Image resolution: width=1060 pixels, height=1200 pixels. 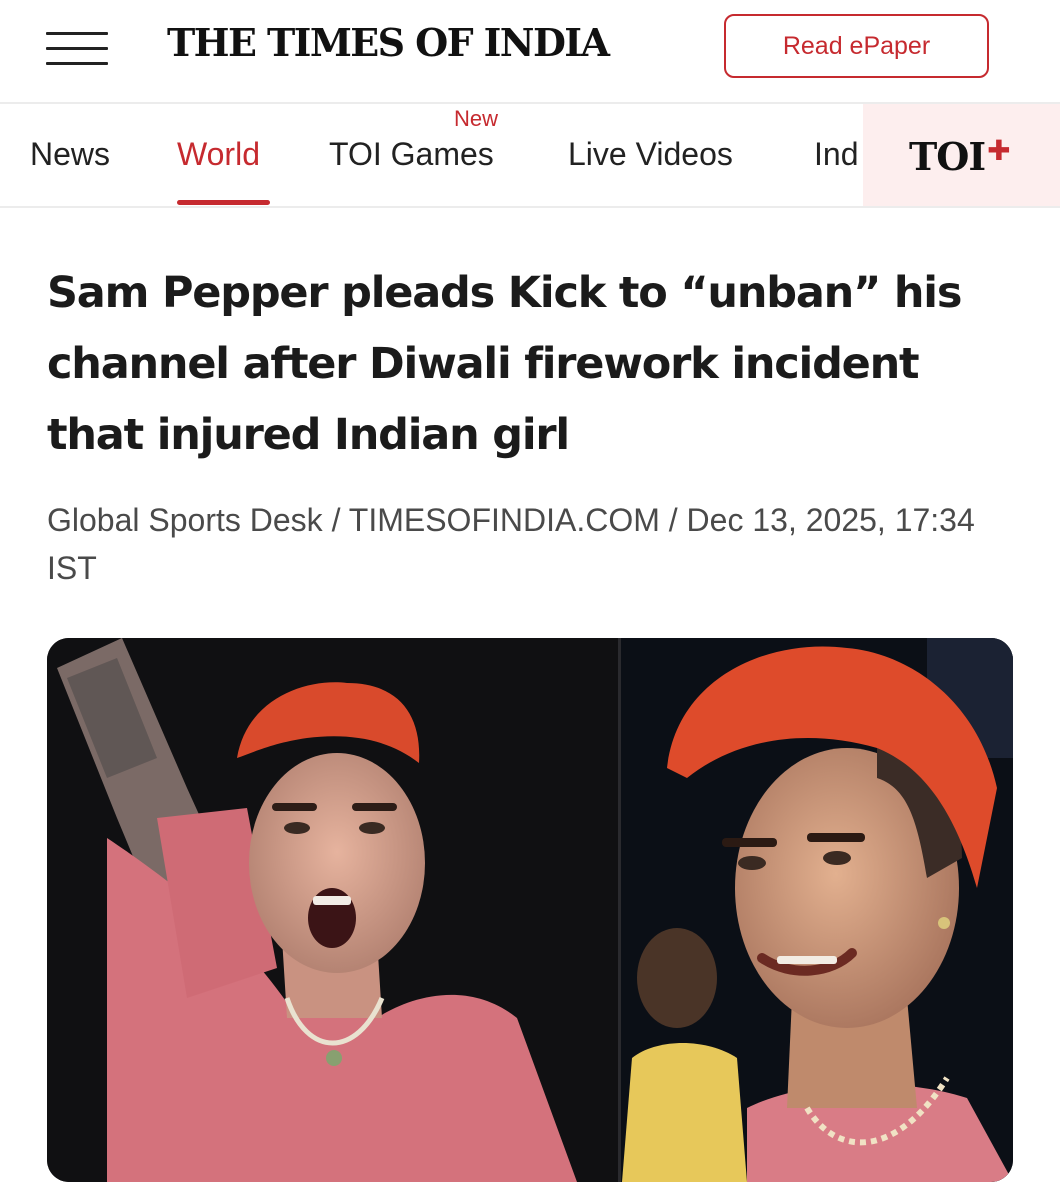 I want to click on nav-item-india: Ind, so click(x=836, y=154).